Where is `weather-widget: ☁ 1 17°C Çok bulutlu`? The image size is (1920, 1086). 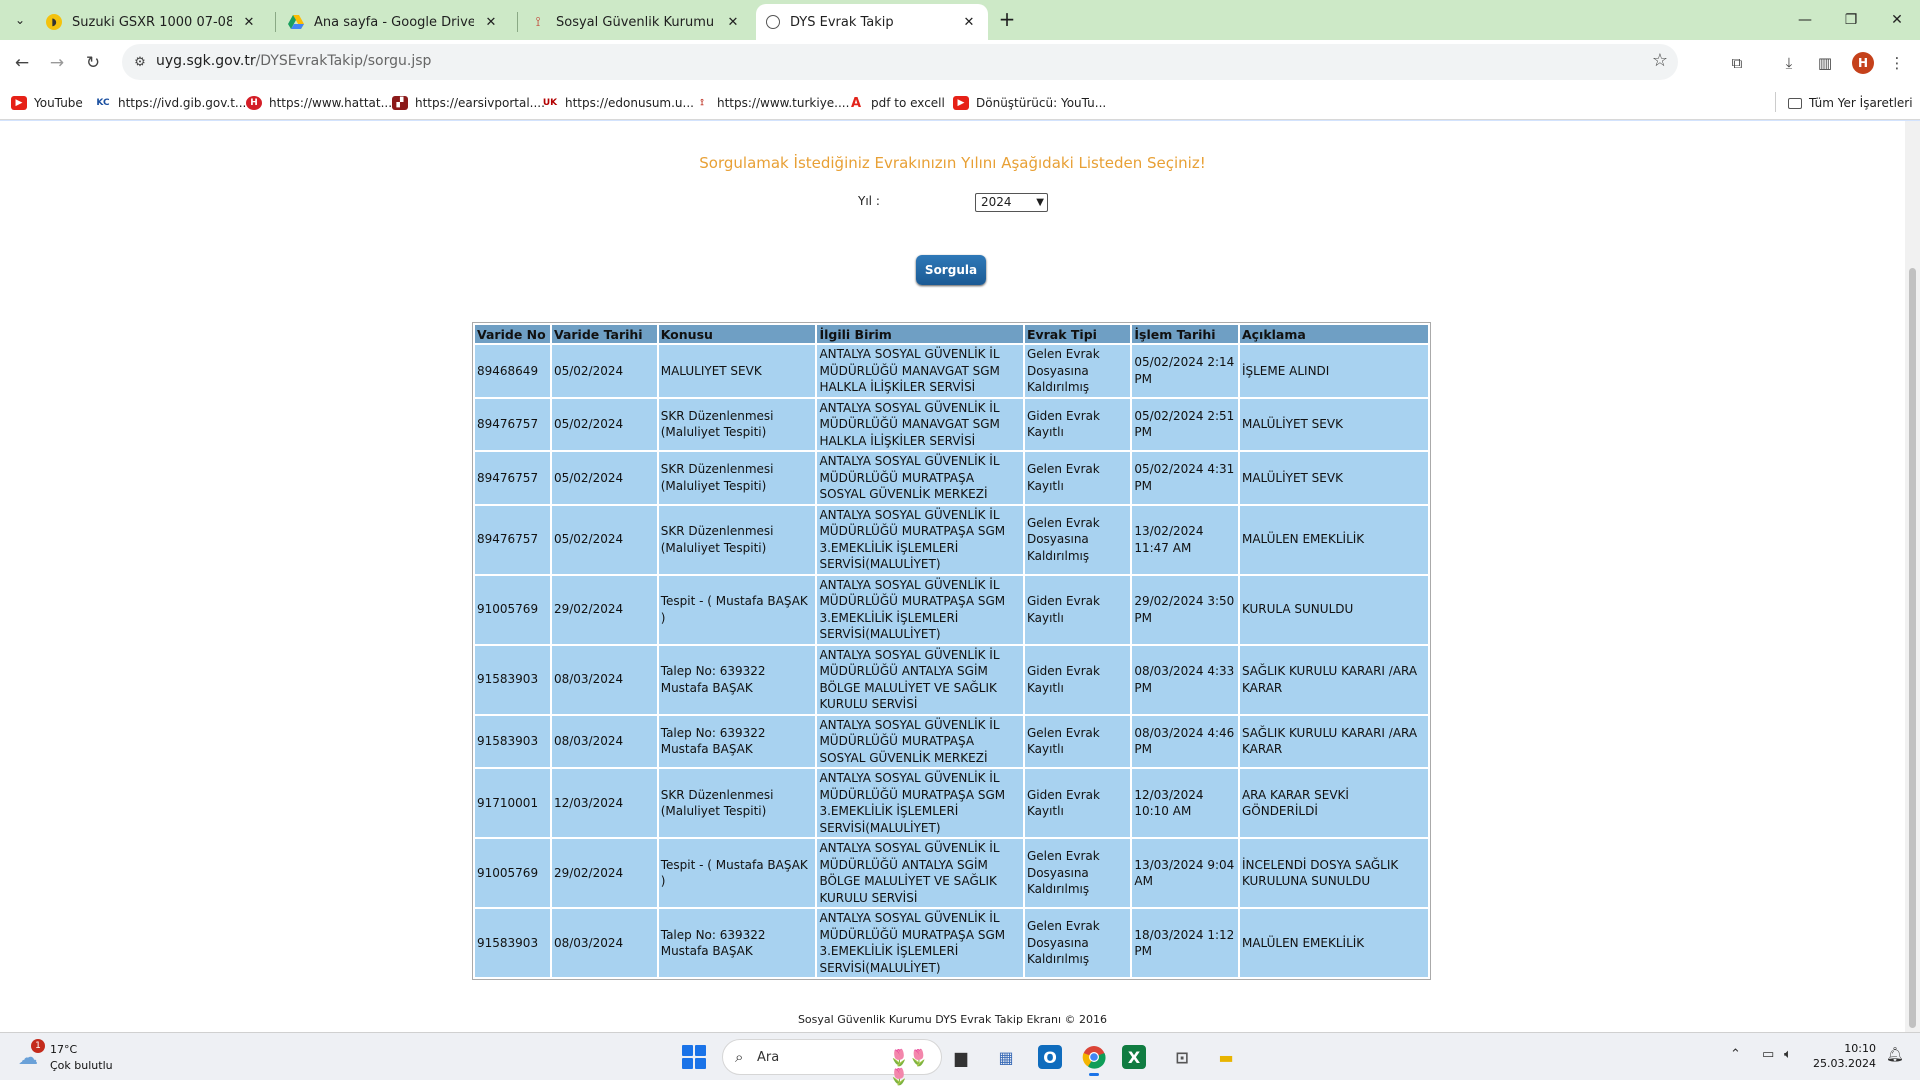 weather-widget: ☁ 1 17°C Çok bulutlu is located at coordinates (93, 1057).